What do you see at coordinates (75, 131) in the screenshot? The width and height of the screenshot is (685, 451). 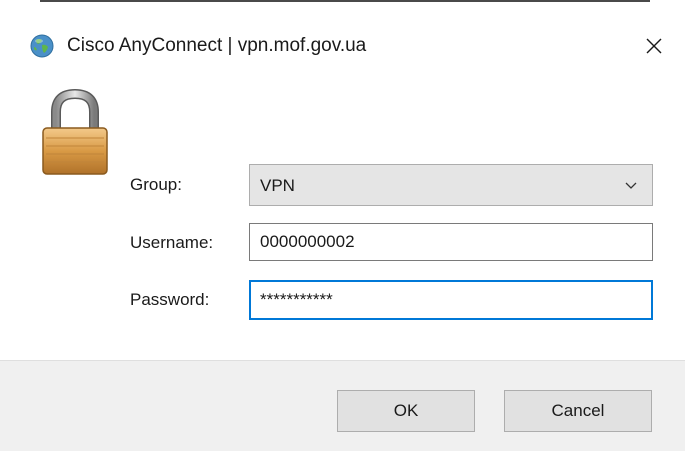 I see `padlock-icon` at bounding box center [75, 131].